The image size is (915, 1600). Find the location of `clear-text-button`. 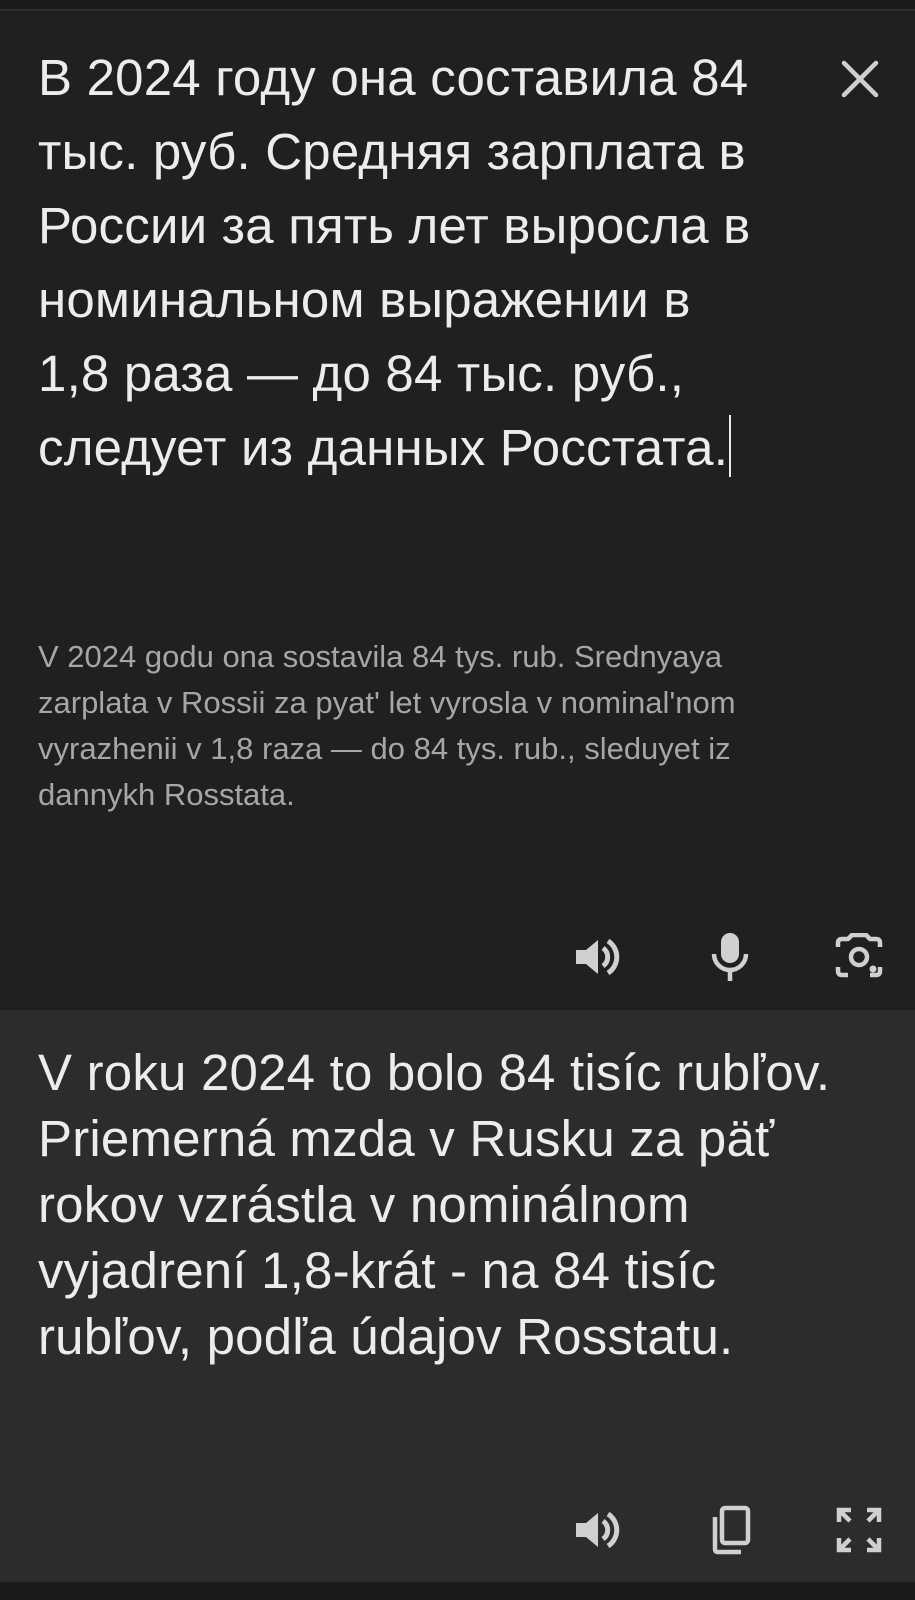

clear-text-button is located at coordinates (860, 79).